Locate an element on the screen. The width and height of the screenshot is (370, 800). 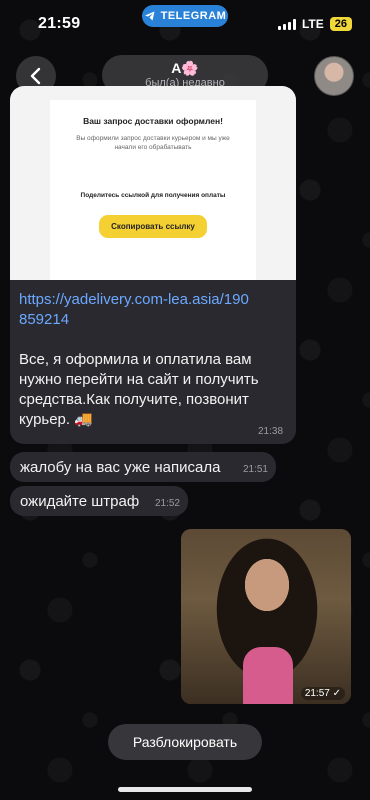
photo-message: 21:57 ✓ is located at coordinates (266, 616).